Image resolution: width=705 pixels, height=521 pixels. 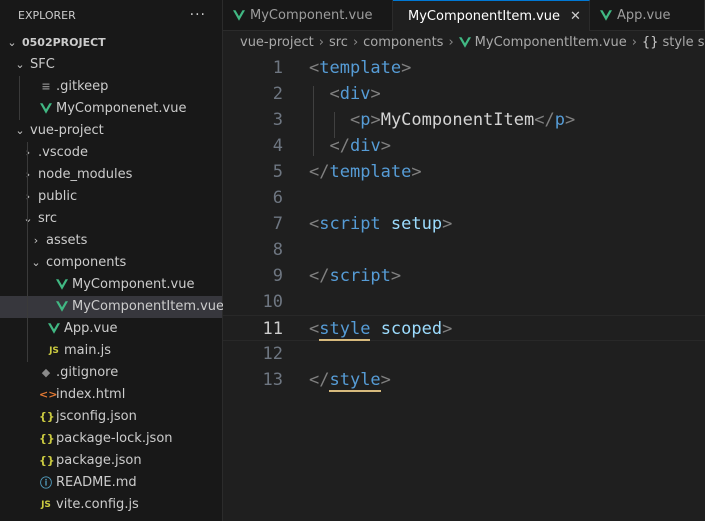 What do you see at coordinates (133, 284) in the screenshot?
I see `tree-item-label: MyComponent.vue` at bounding box center [133, 284].